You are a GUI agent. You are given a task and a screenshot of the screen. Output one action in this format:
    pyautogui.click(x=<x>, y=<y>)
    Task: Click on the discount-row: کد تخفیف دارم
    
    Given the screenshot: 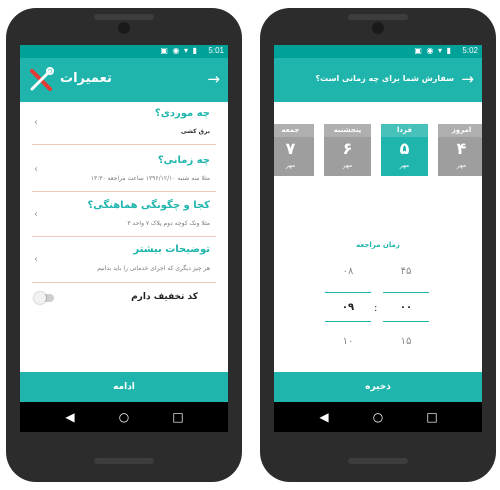 What is the action you would take?
    pyautogui.click(x=124, y=300)
    